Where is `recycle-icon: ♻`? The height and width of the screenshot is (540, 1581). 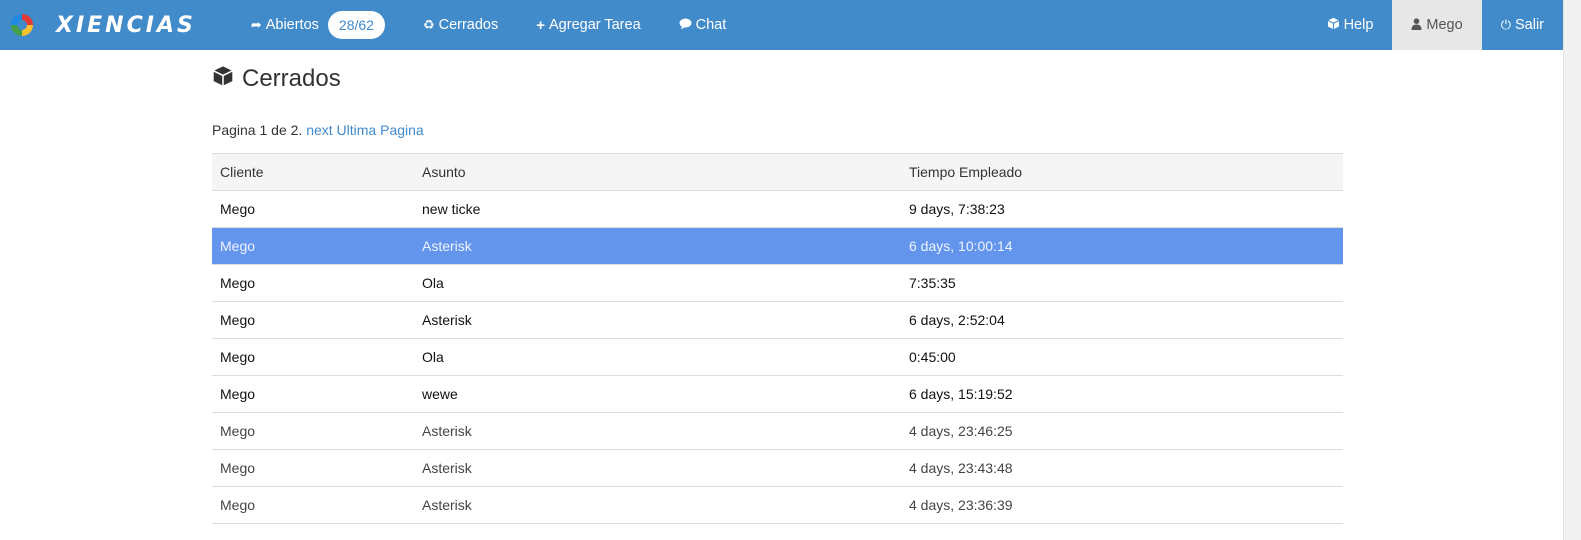
recycle-icon: ♻ is located at coordinates (428, 24).